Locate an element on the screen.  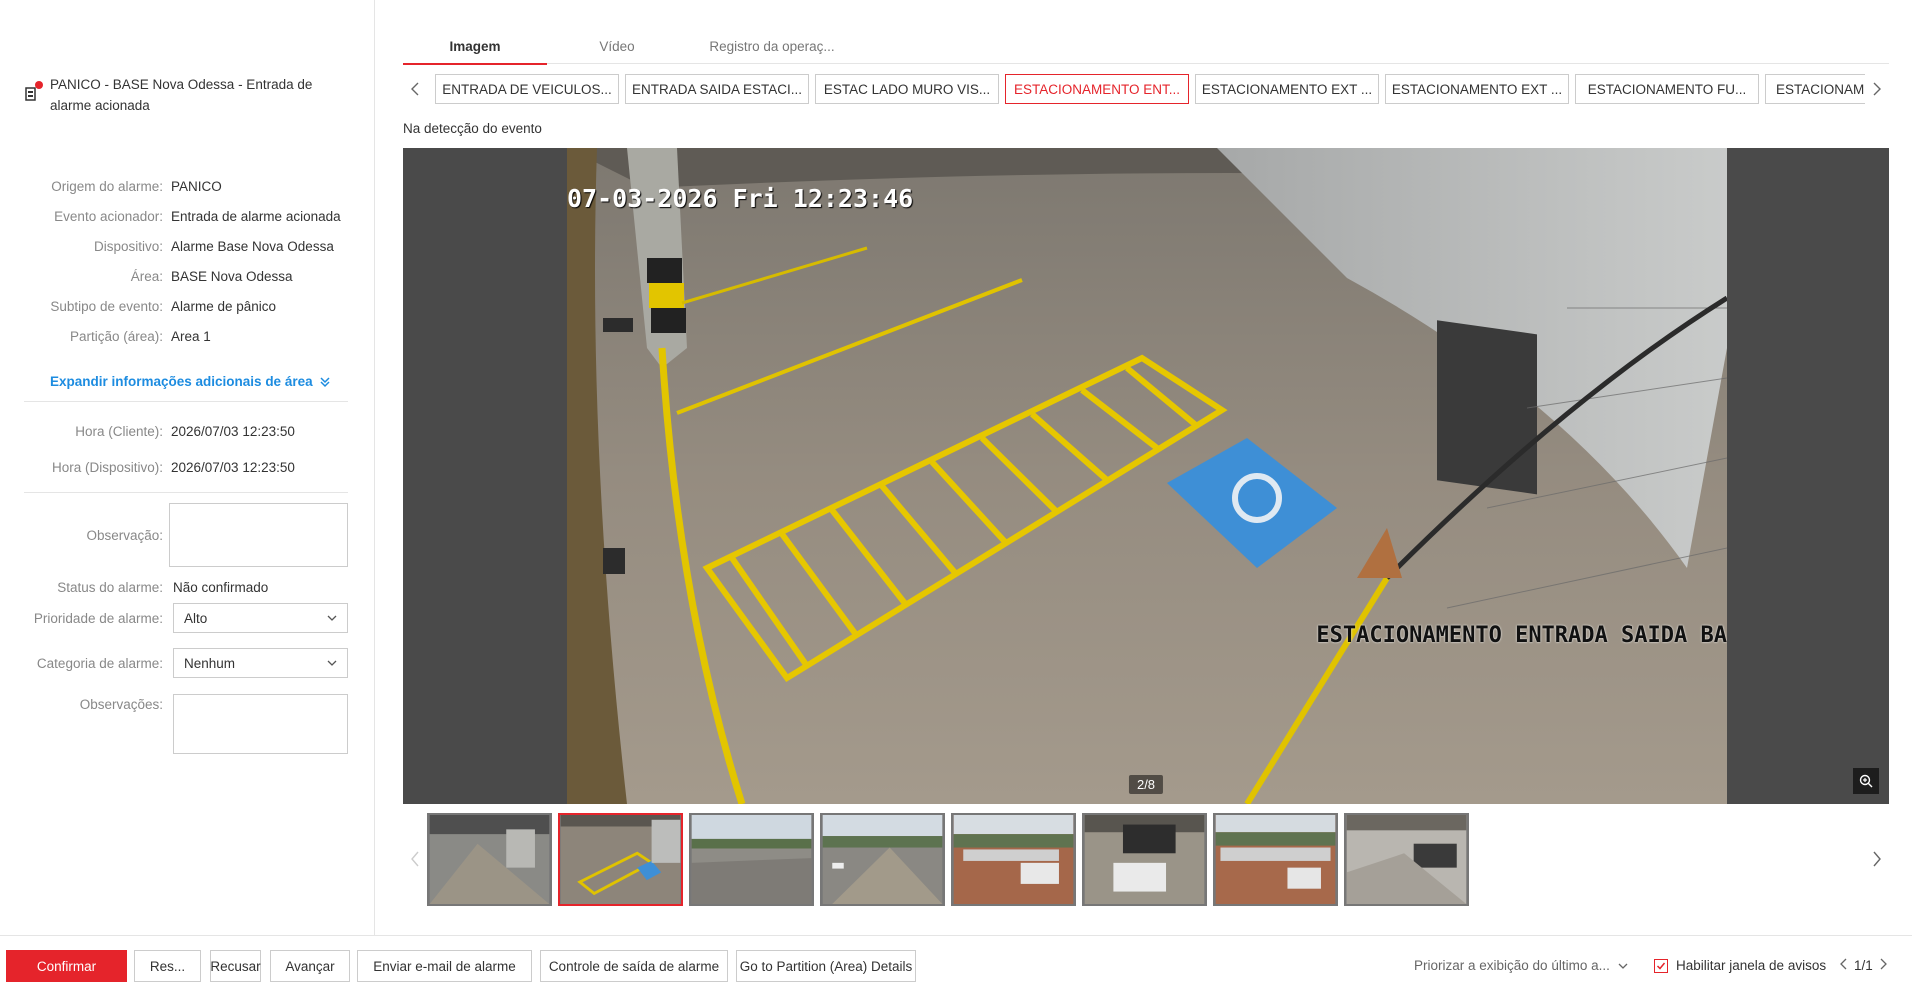
camera-next-button is located at coordinates (1877, 89).